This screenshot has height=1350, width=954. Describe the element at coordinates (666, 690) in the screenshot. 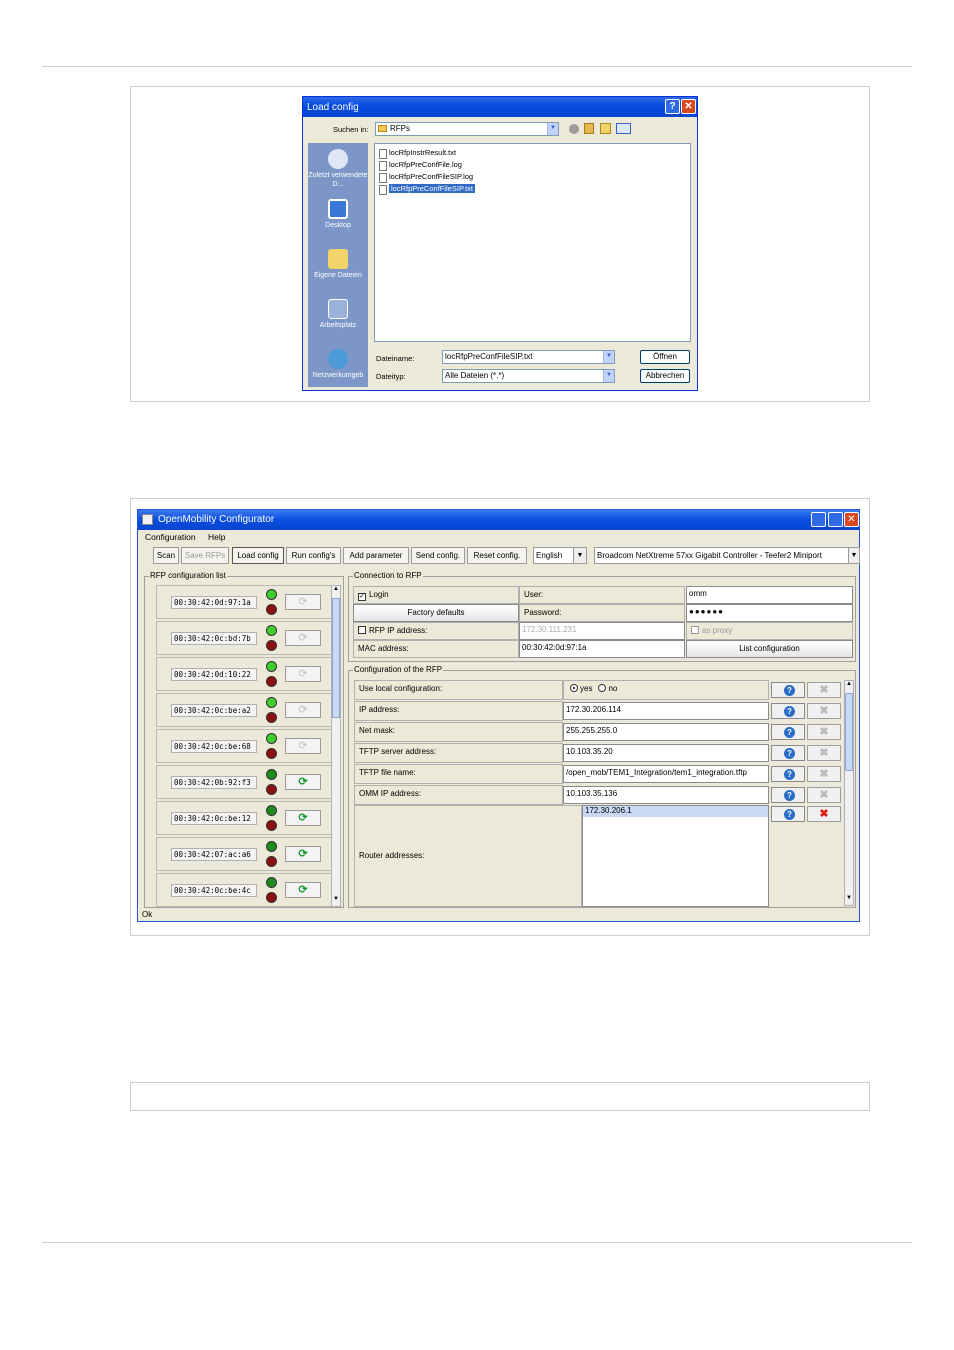

I see `use-local-radio-group: yes no` at that location.